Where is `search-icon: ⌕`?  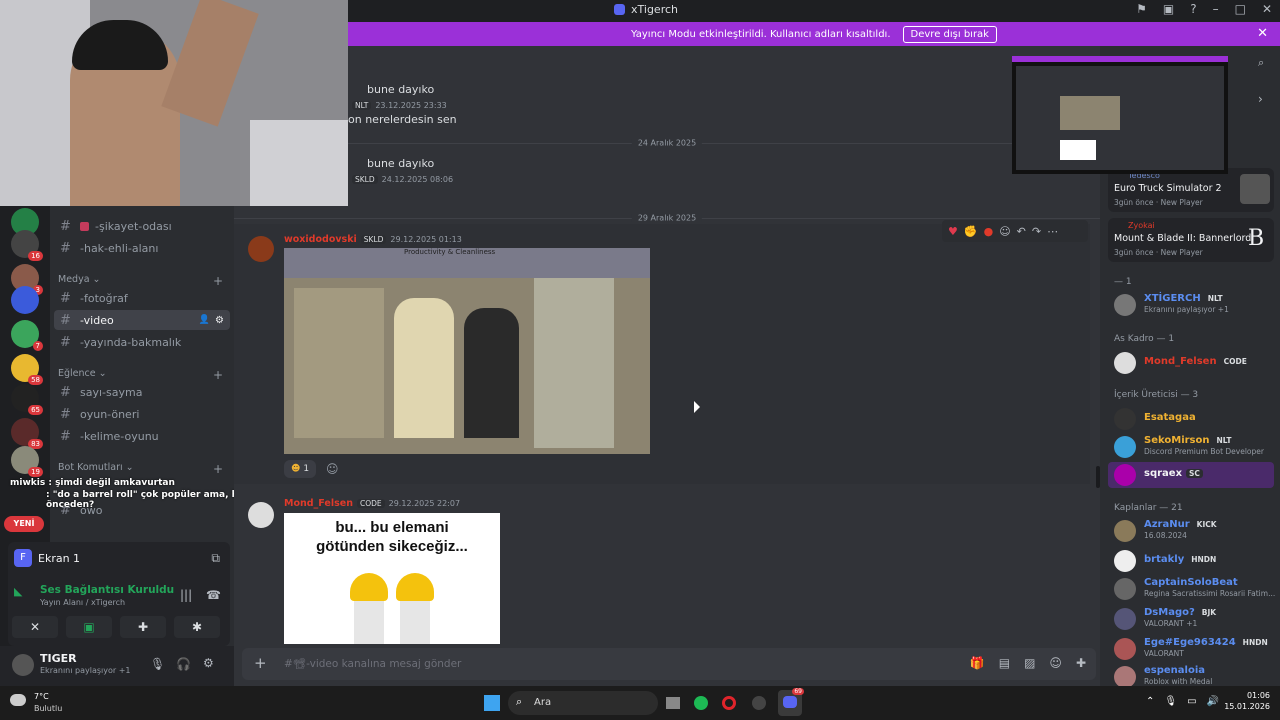
search-icon: ⌕ is located at coordinates (1261, 63).